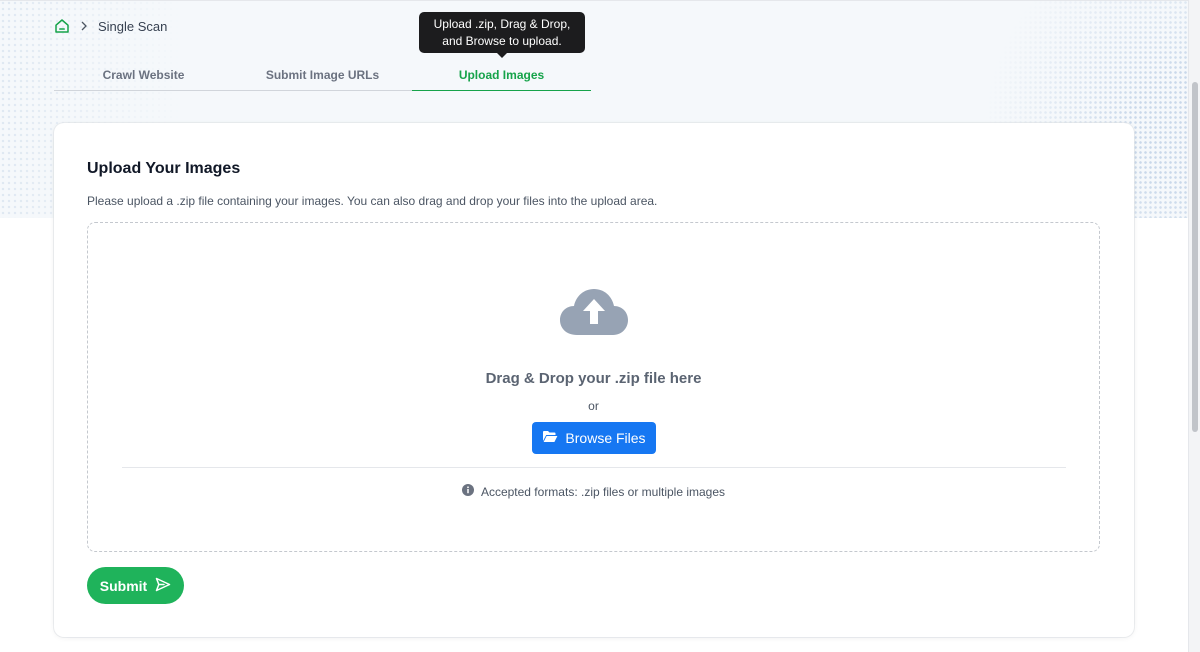 The width and height of the screenshot is (1200, 652). I want to click on dropzone-title: Drag & Drop your .zip file here, so click(593, 378).